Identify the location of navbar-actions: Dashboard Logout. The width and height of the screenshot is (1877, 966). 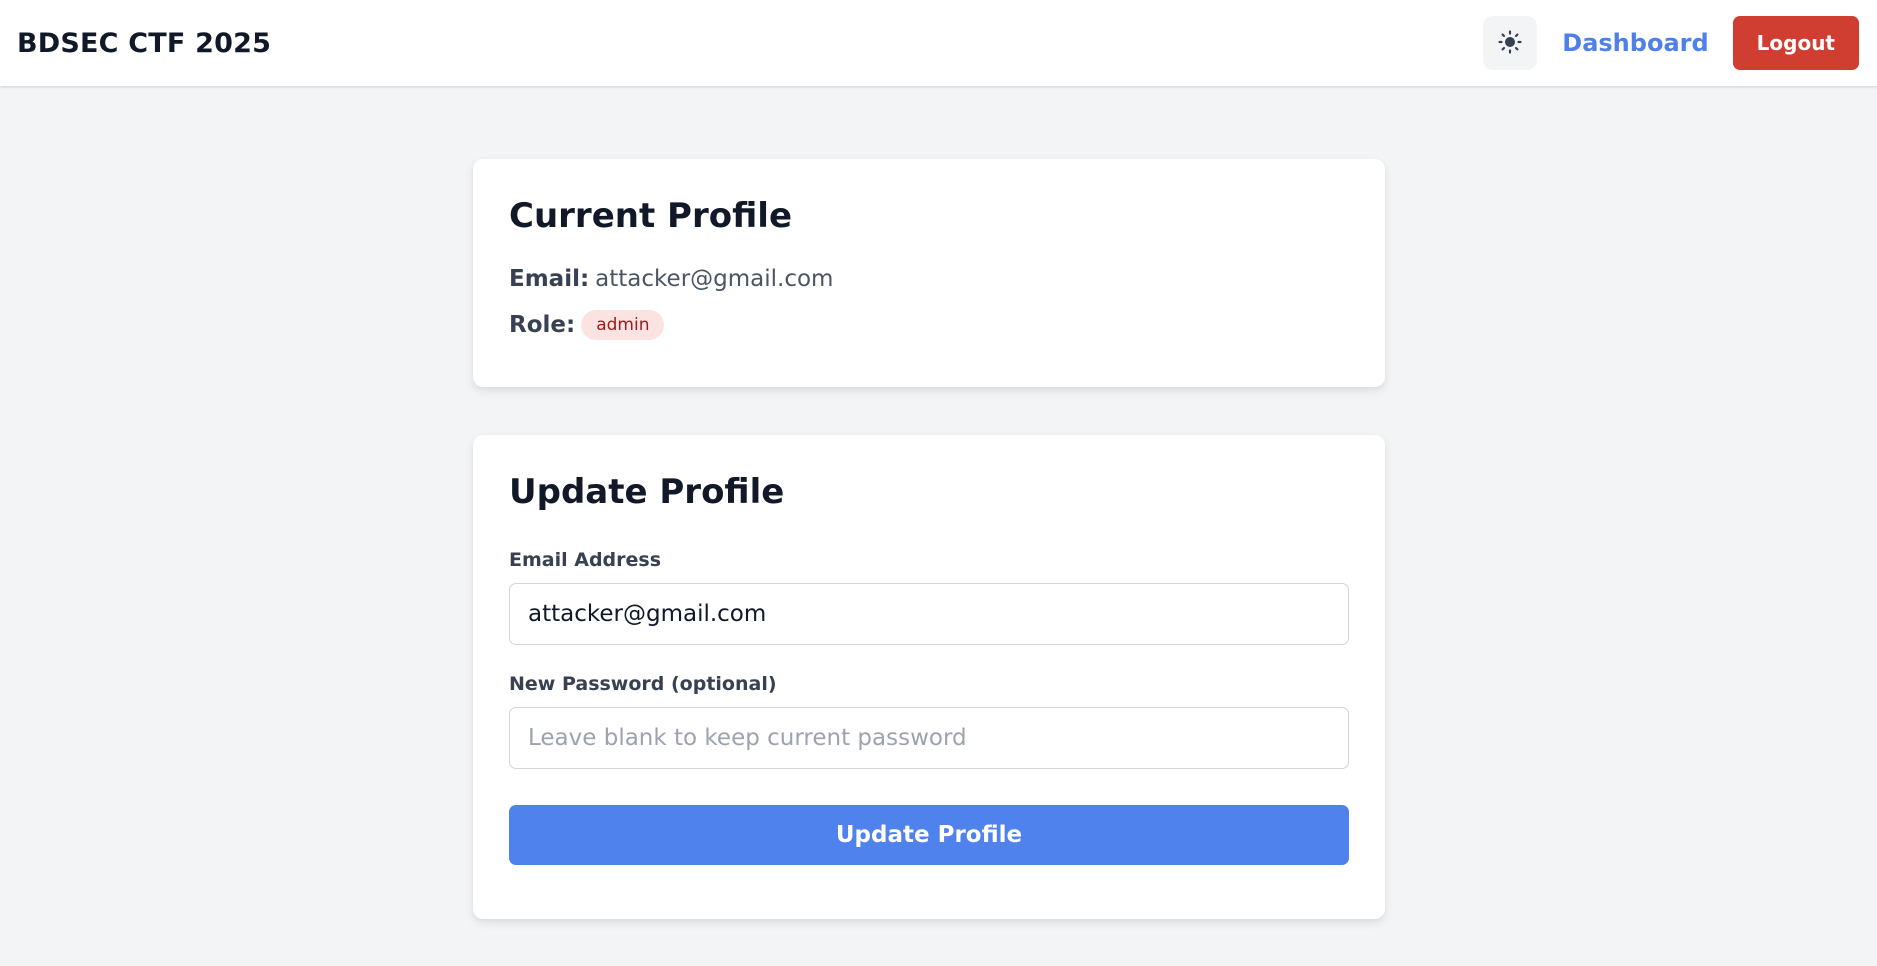
(1671, 43).